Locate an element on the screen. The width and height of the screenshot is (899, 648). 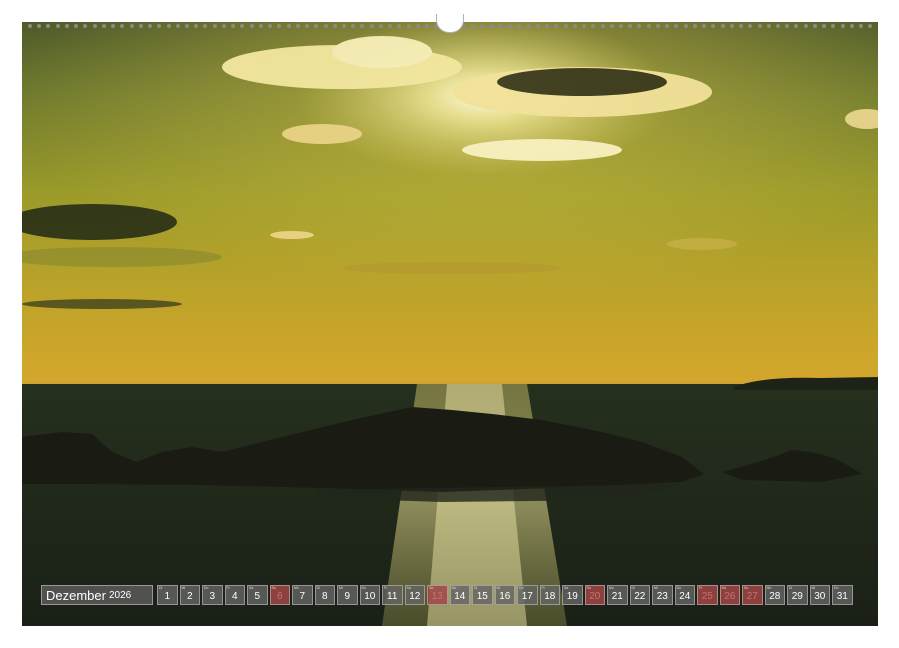
day-cell: So 13 is located at coordinates (437, 595).